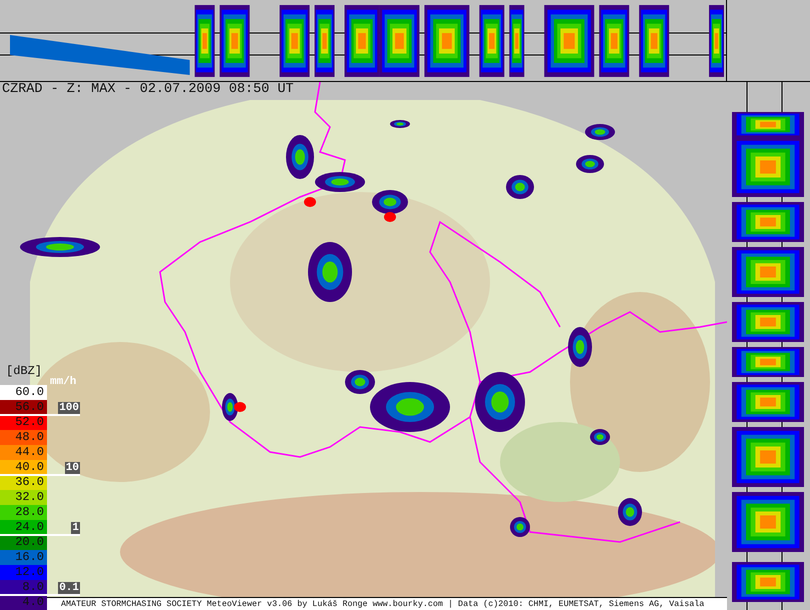 This screenshot has height=610, width=810. Describe the element at coordinates (69, 588) in the screenshot. I see `rate-label: 0.1` at that location.